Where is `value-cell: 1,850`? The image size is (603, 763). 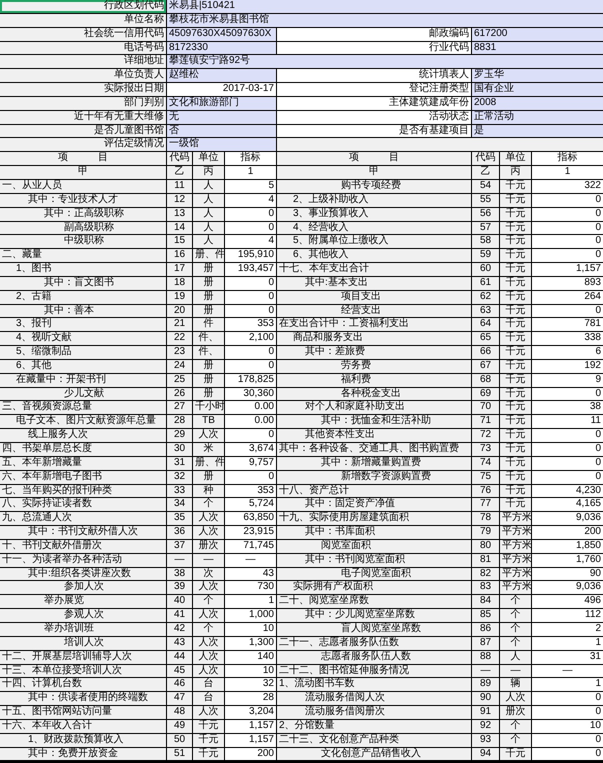
value-cell: 1,850 is located at coordinates (567, 546).